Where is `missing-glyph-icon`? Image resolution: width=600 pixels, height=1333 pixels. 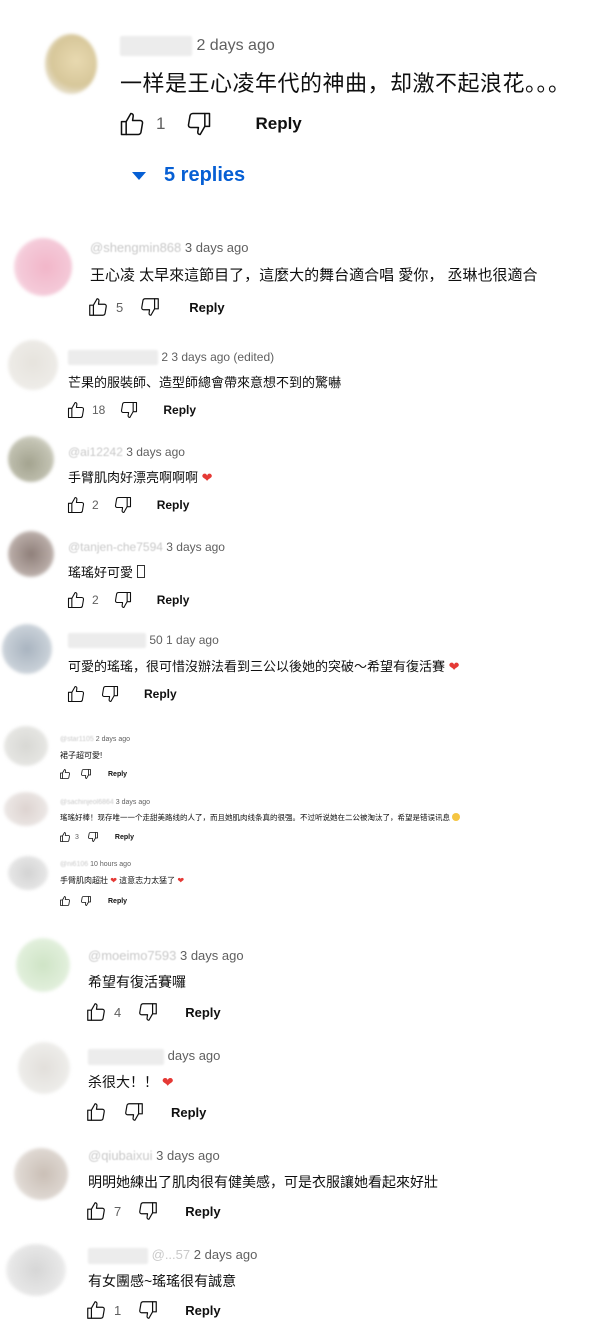
missing-glyph-icon is located at coordinates (140, 571).